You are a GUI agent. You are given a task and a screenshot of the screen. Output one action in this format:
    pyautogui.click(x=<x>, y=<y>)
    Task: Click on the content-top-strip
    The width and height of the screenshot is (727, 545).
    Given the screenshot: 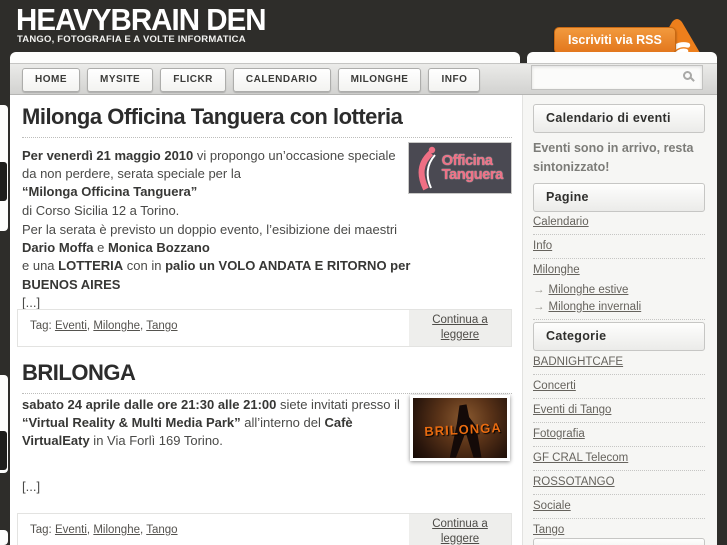 What is the action you would take?
    pyautogui.click(x=265, y=57)
    